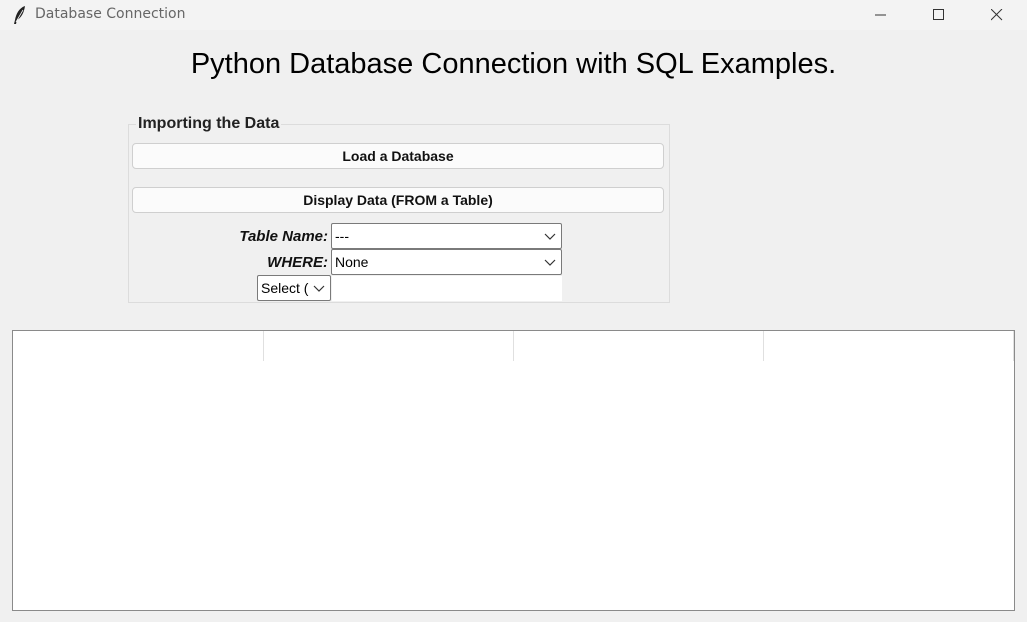 This screenshot has width=1027, height=622. What do you see at coordinates (398, 200) in the screenshot?
I see `display-data-button: Display Data (FROM a Table)` at bounding box center [398, 200].